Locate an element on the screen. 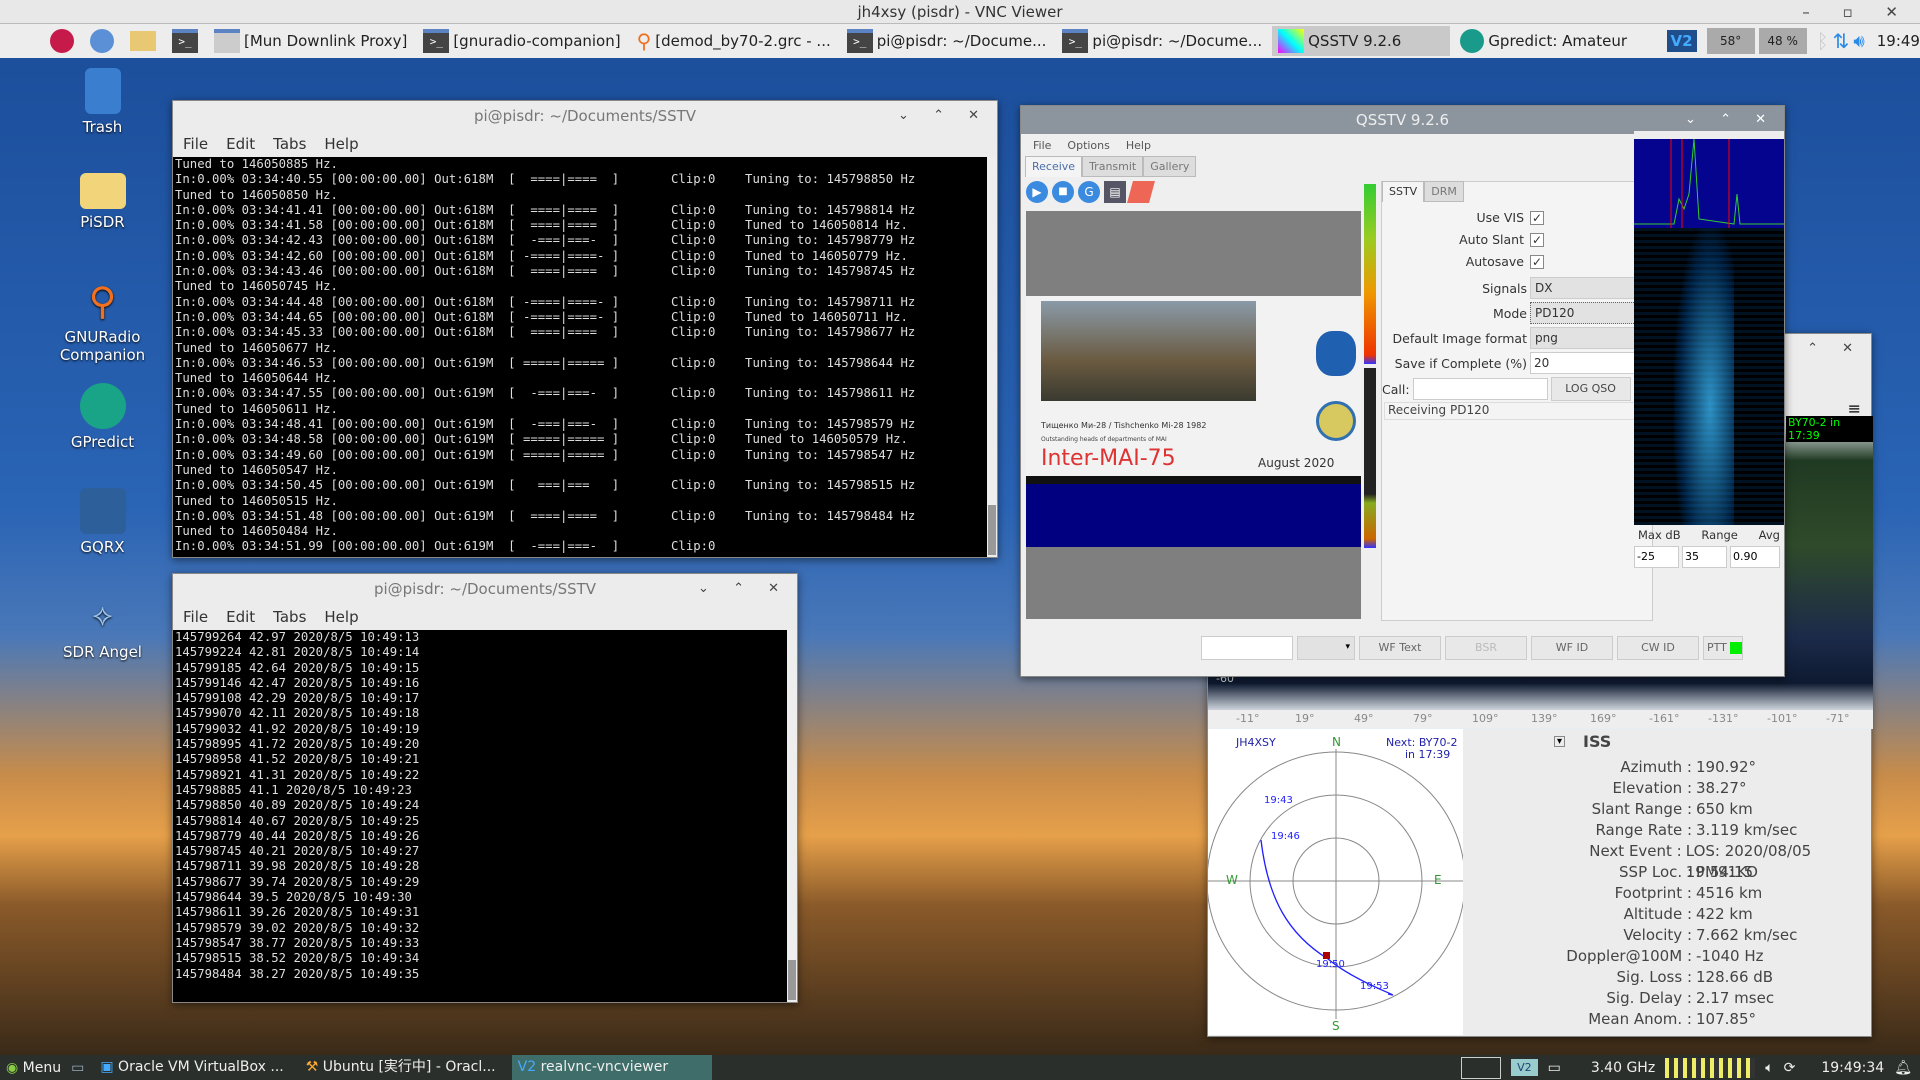 This screenshot has height=1080, width=1920. info-key: Doppler@100M : is located at coordinates (1629, 956).